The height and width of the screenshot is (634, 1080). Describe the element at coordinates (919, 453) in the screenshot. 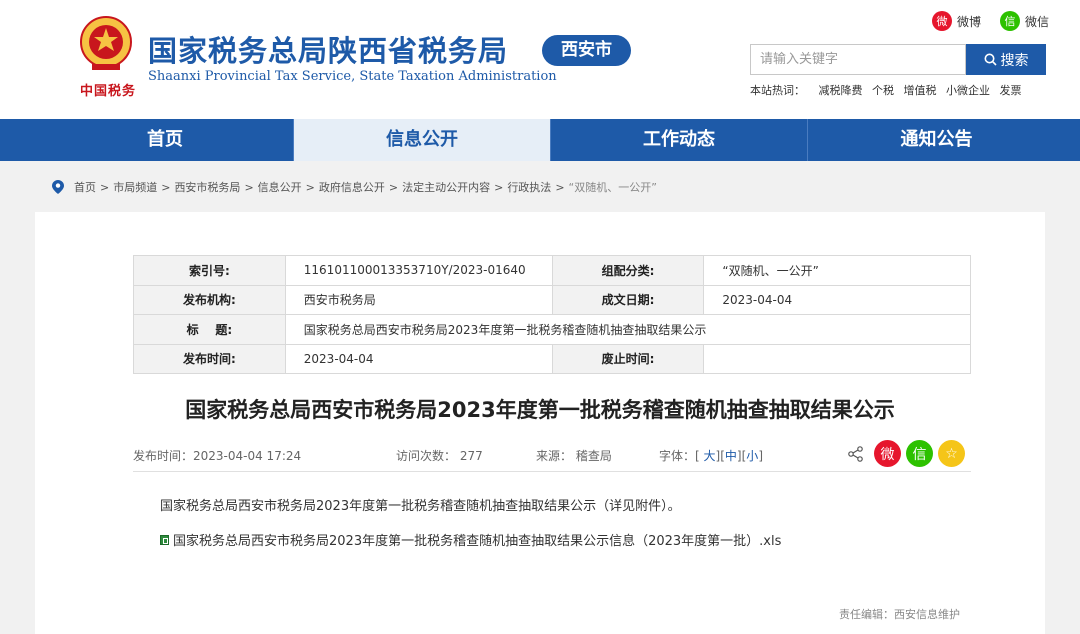

I see `share-weixin-icon: 信` at that location.